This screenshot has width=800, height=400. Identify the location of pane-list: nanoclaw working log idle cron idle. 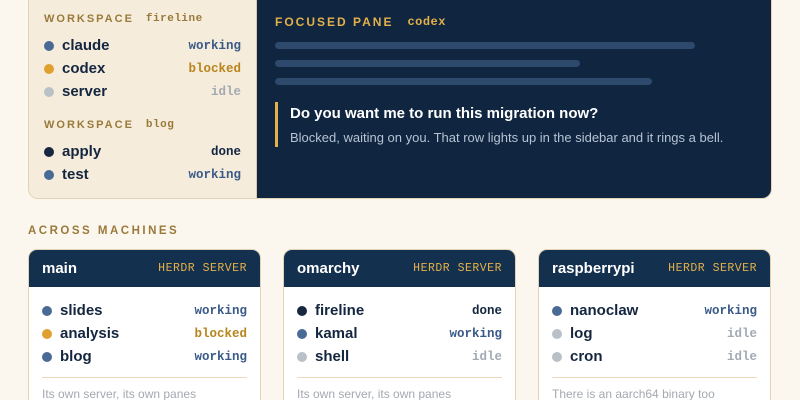
(654, 333).